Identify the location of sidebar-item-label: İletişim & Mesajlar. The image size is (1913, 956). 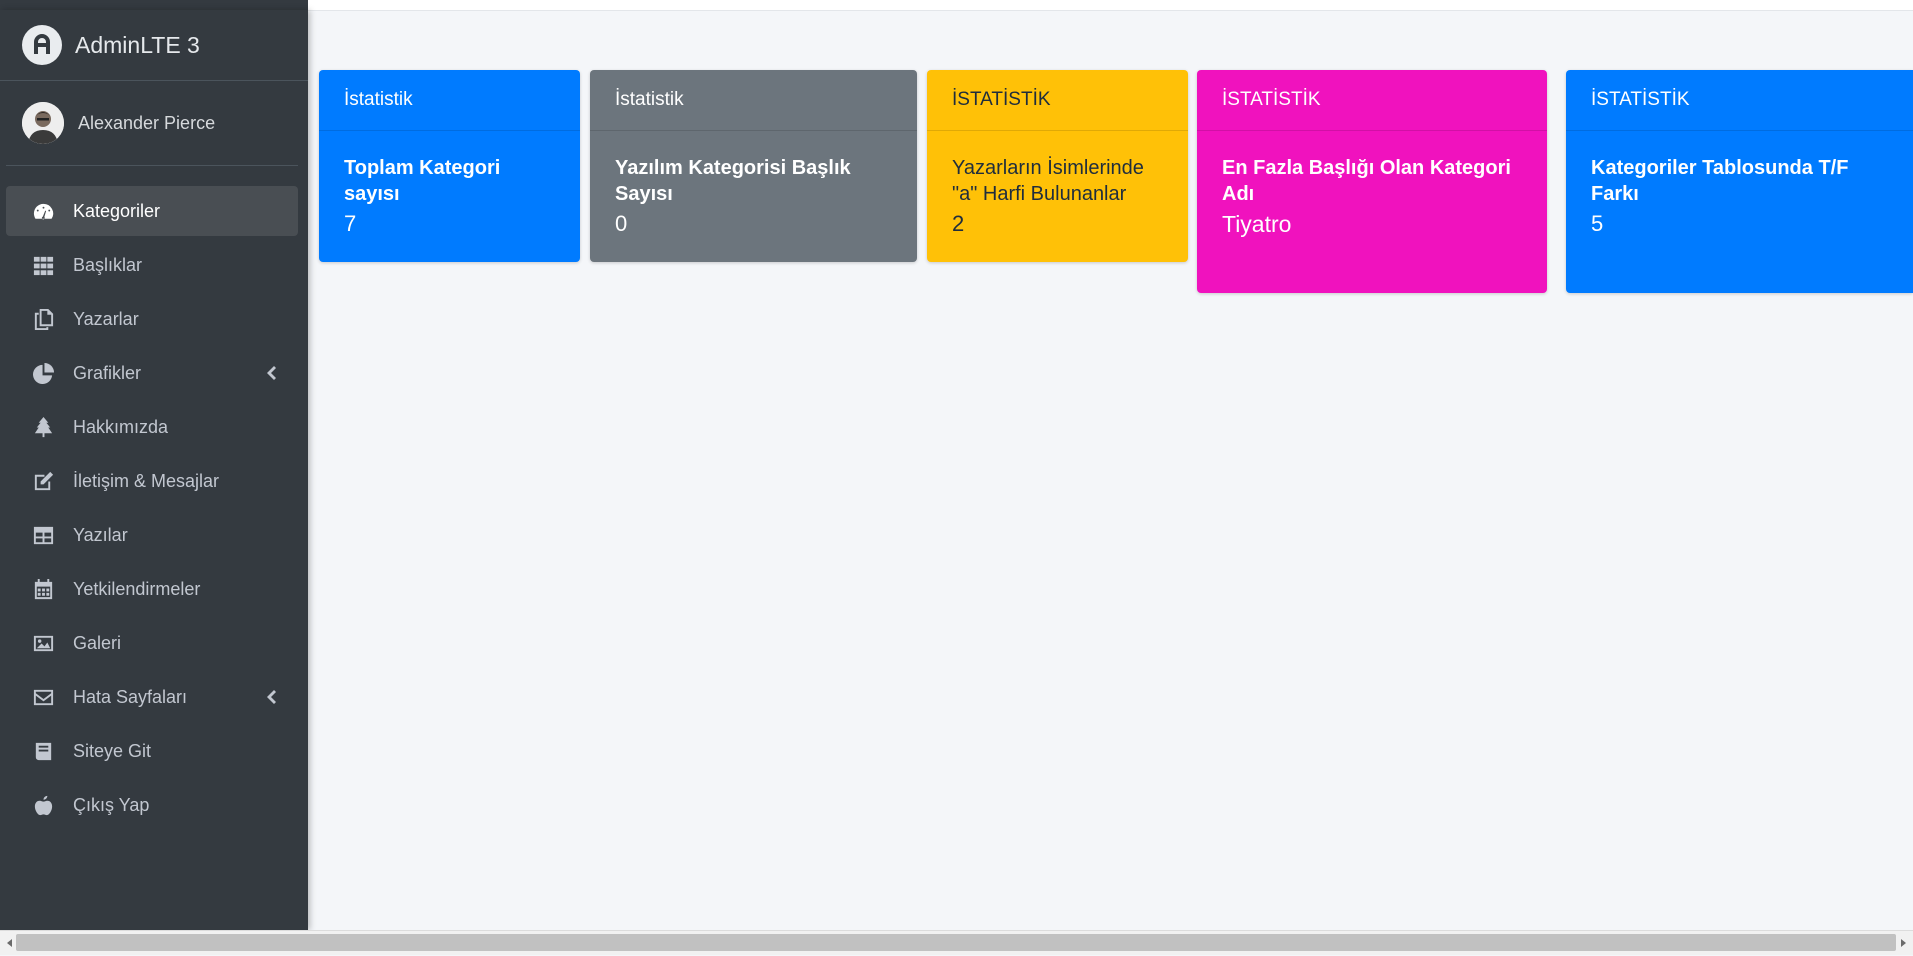
(146, 480).